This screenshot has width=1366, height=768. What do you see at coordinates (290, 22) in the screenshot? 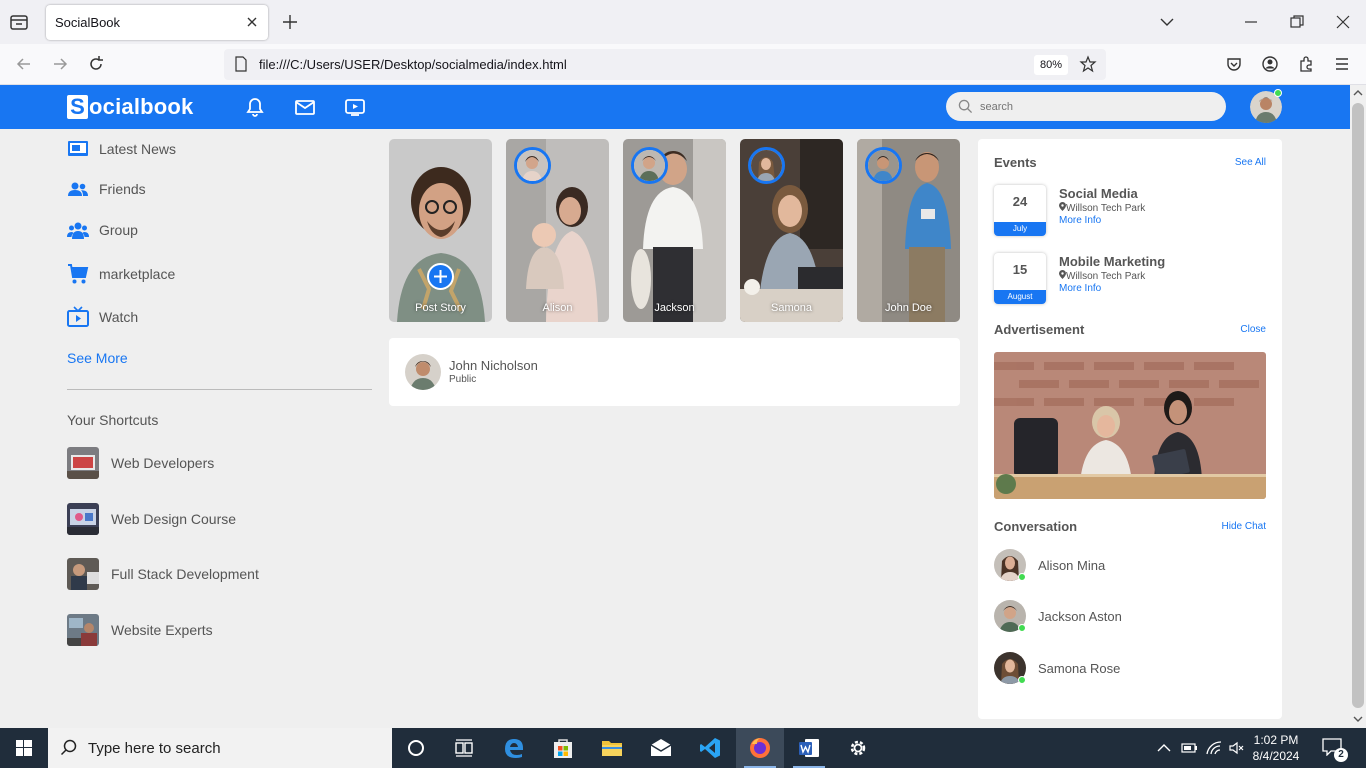
I see `new-tab-icon` at bounding box center [290, 22].